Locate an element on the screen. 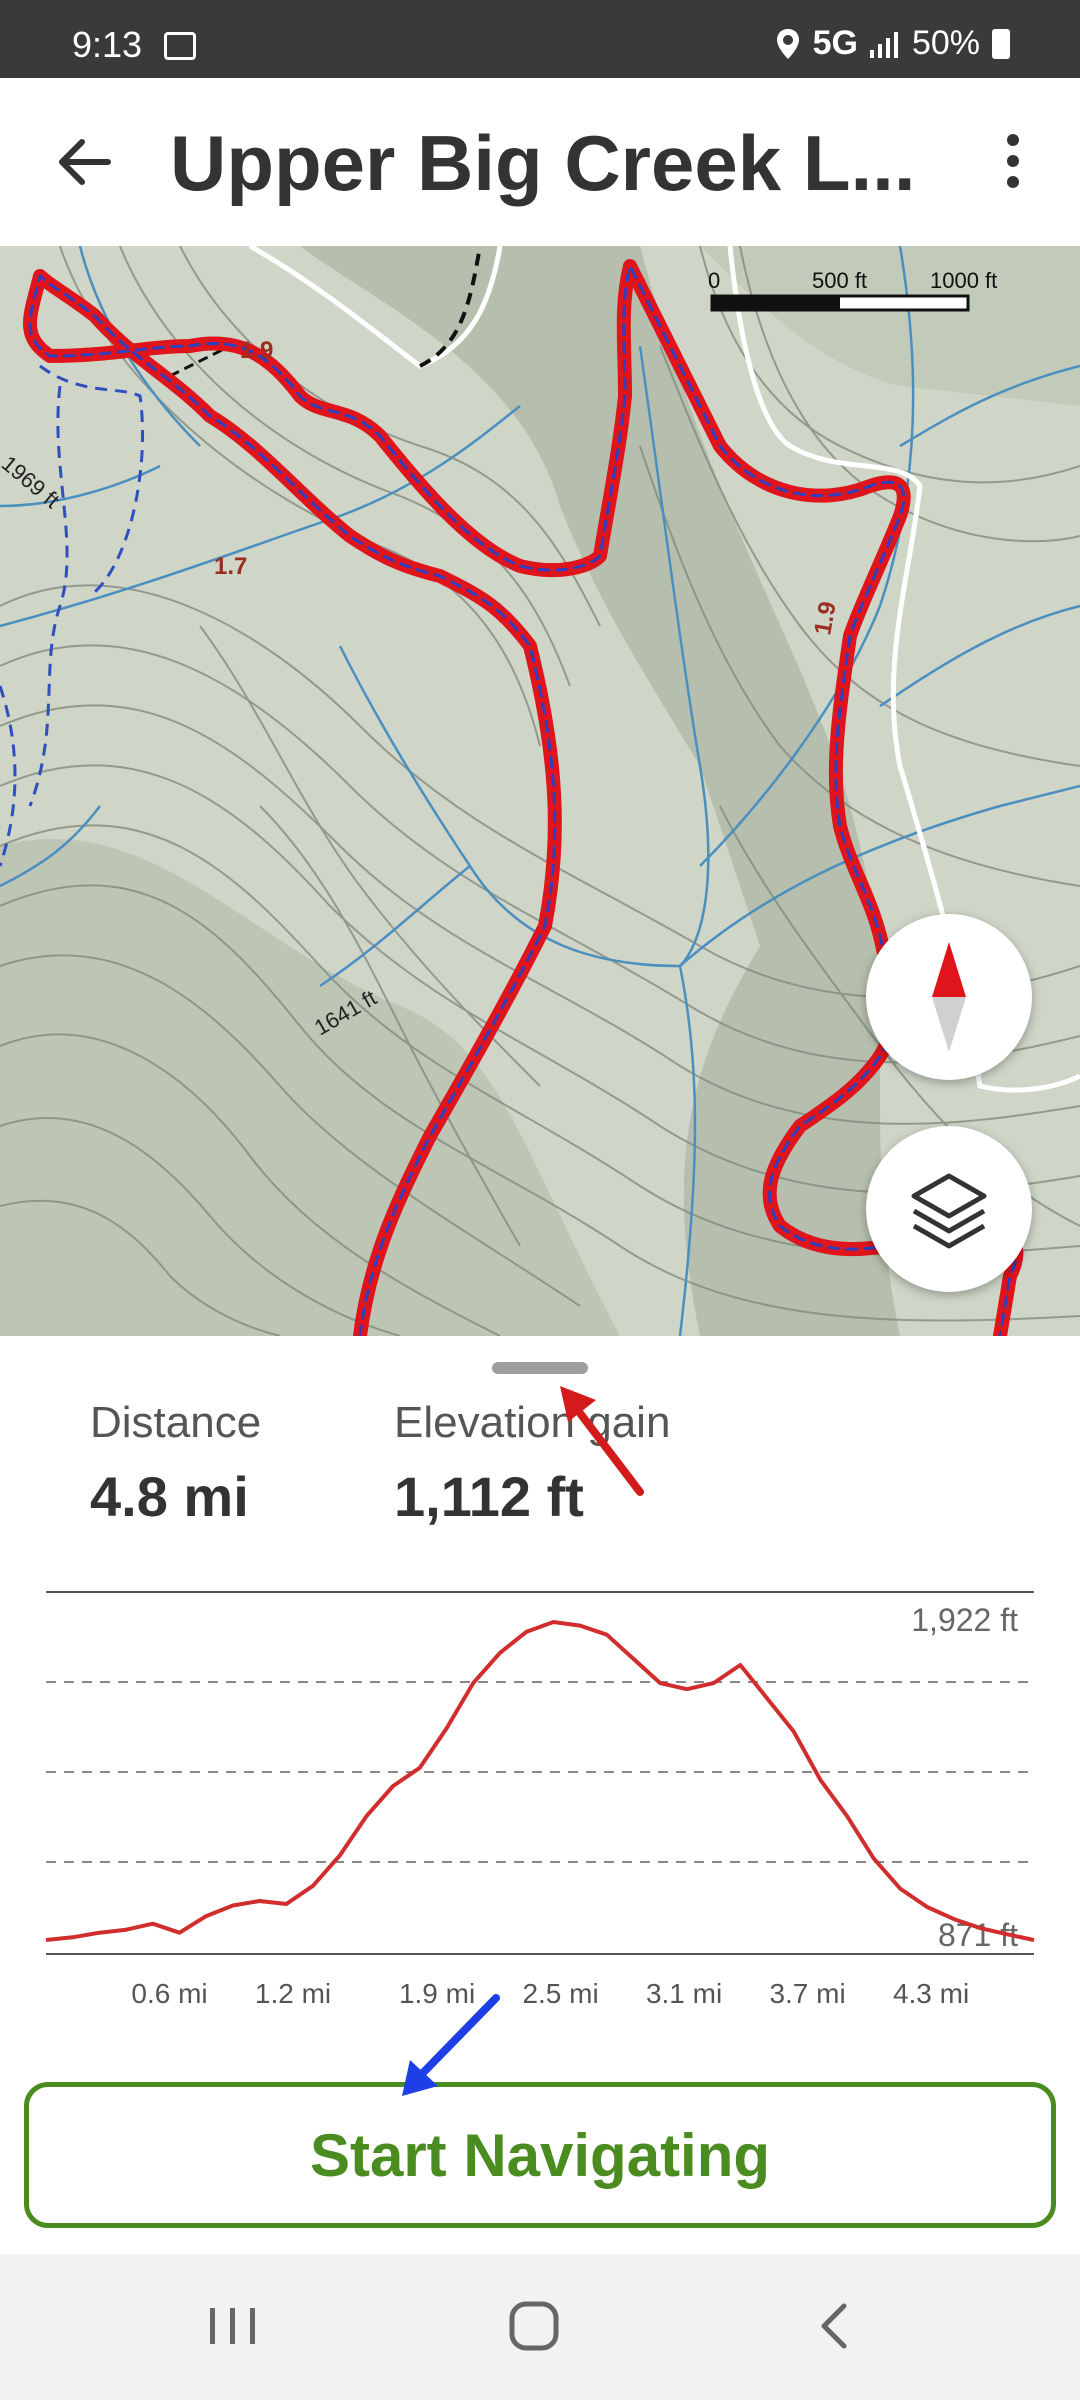  battery-icon is located at coordinates (1001, 43).